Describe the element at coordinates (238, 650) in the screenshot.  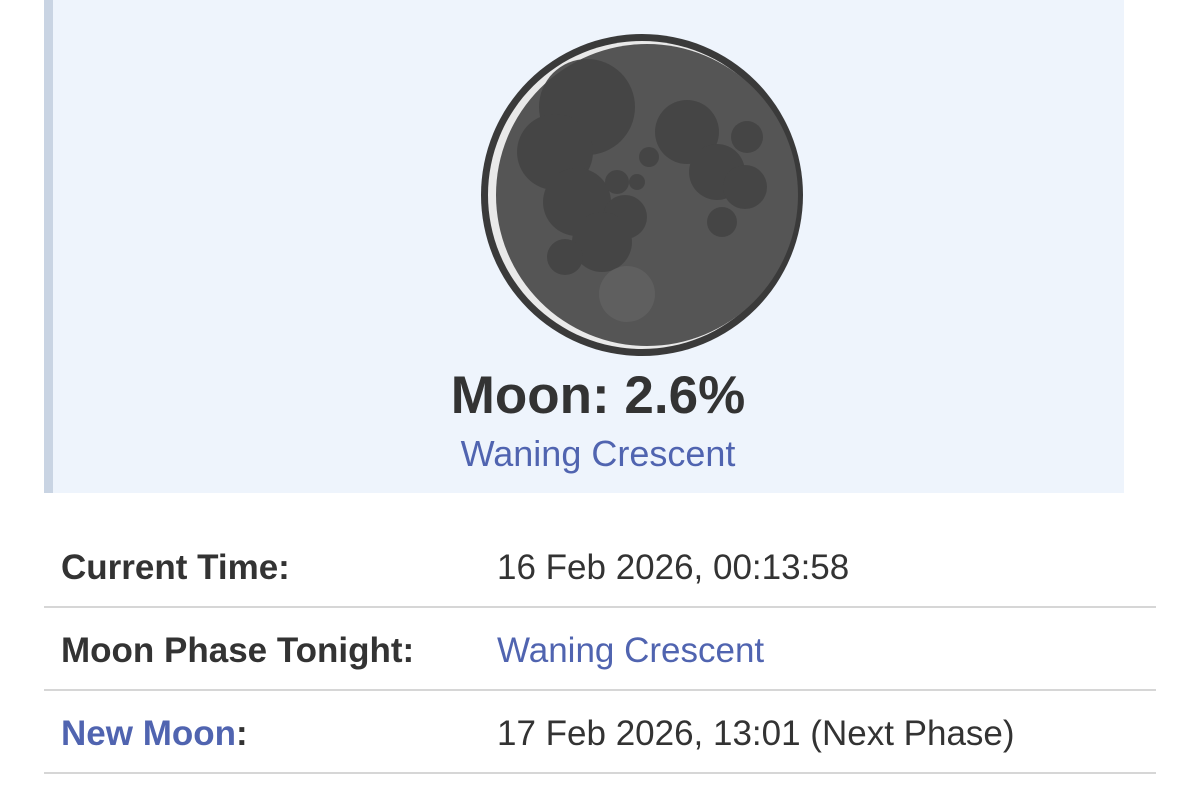
I see `phase-tonight-label: Moon Phase Tonight:` at that location.